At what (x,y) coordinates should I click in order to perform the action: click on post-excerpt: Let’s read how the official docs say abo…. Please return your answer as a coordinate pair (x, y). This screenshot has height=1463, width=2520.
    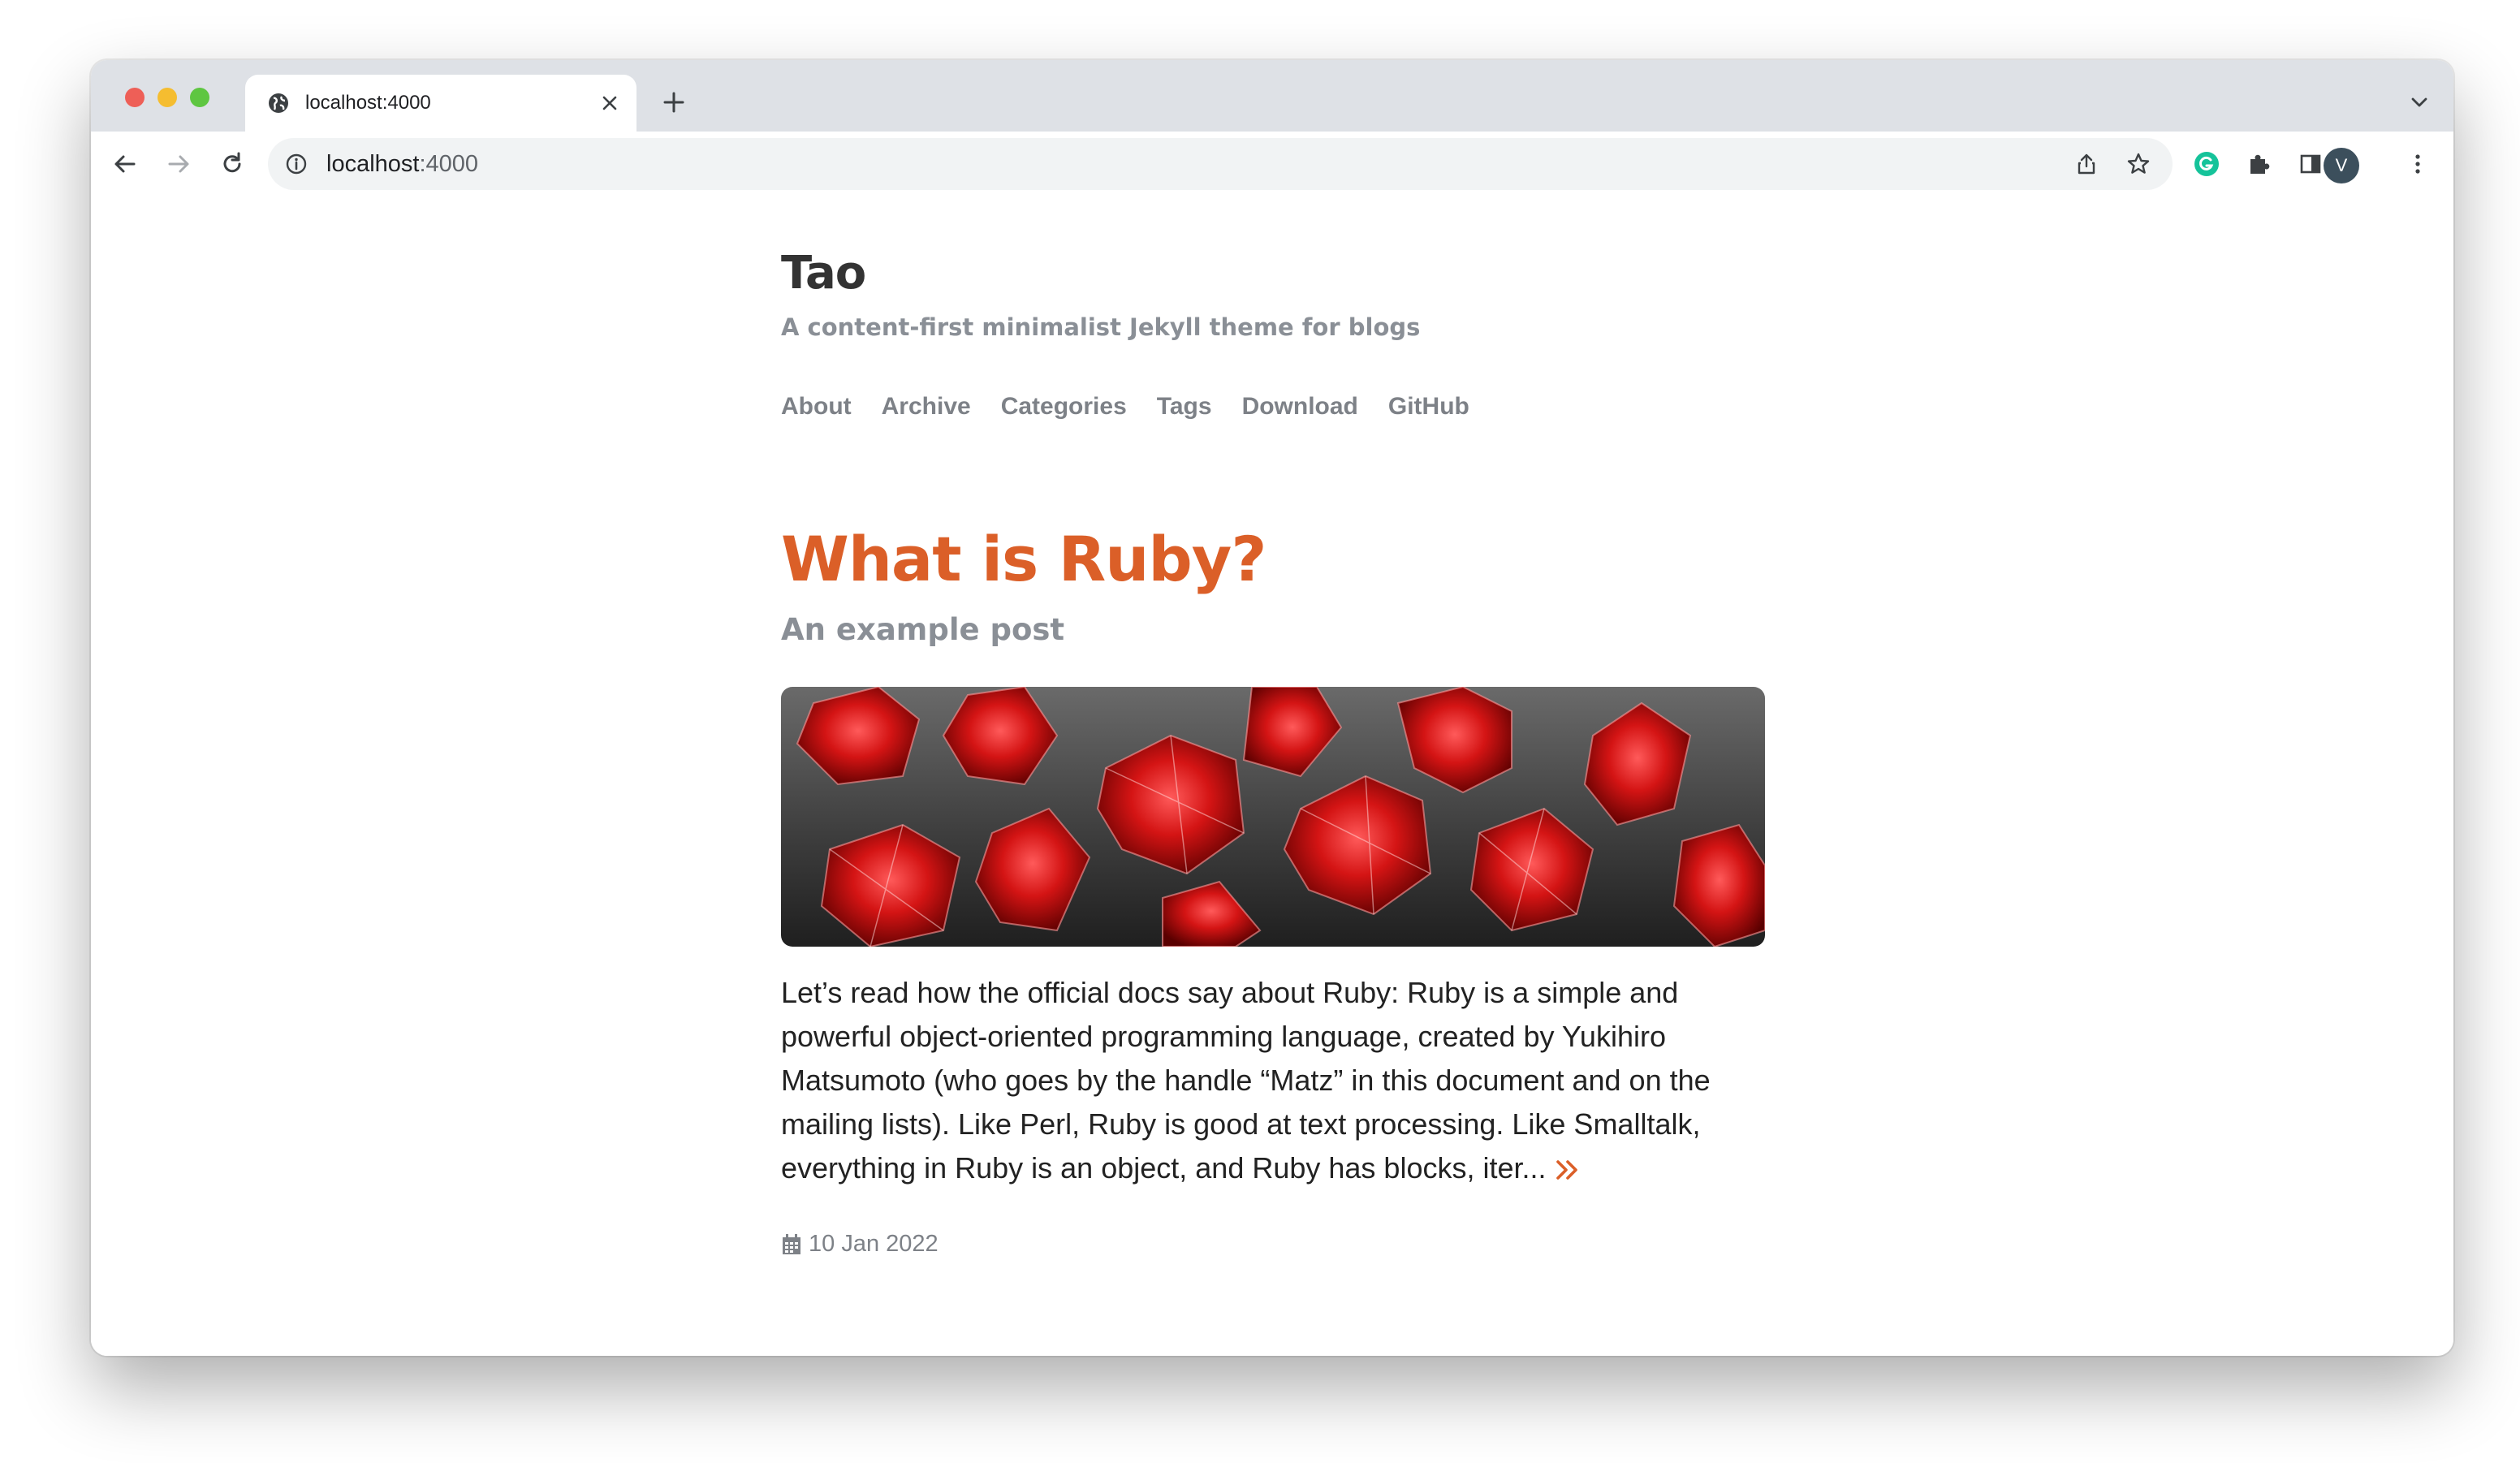
    Looking at the image, I should click on (1276, 1080).